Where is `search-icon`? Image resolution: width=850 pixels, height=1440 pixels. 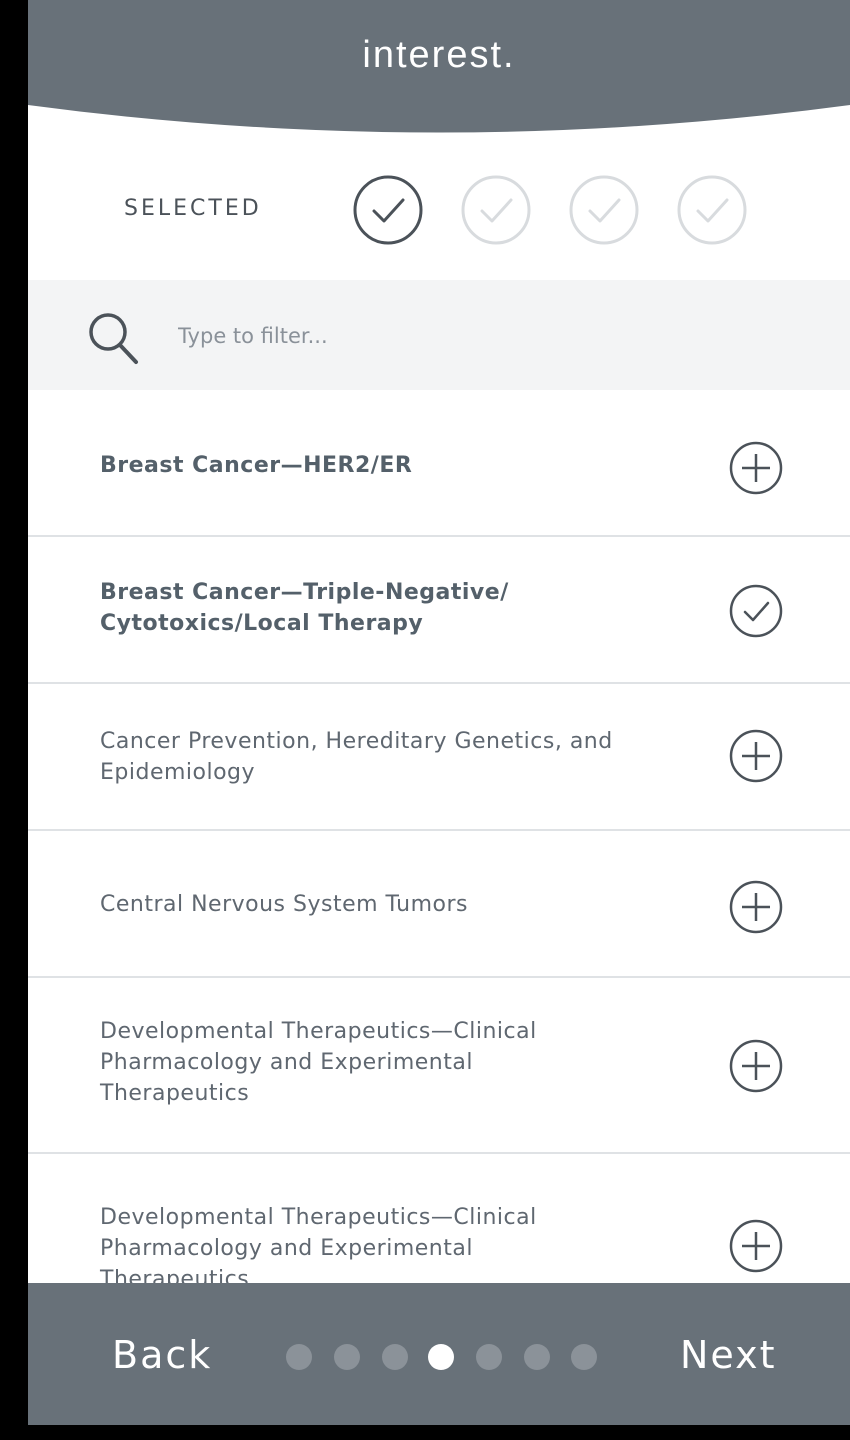 search-icon is located at coordinates (116, 340).